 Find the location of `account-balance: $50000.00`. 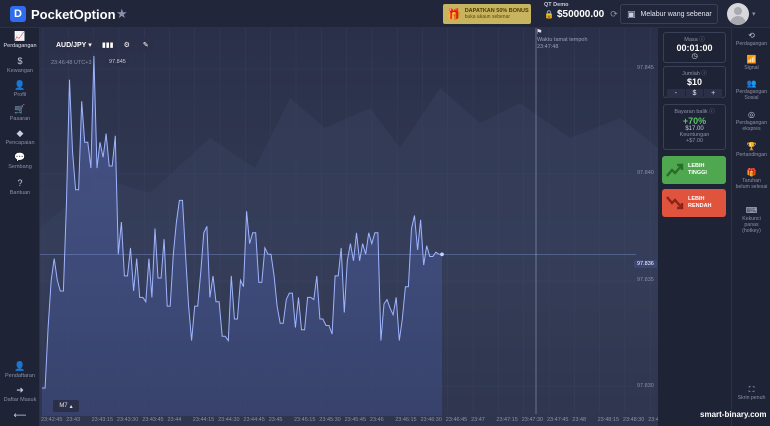

account-balance: $50000.00 is located at coordinates (580, 14).